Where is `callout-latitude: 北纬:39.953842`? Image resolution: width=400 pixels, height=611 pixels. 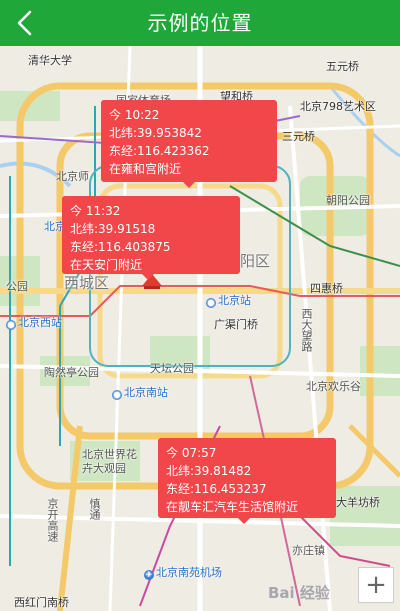
callout-latitude: 北纬:39.953842 is located at coordinates (155, 133).